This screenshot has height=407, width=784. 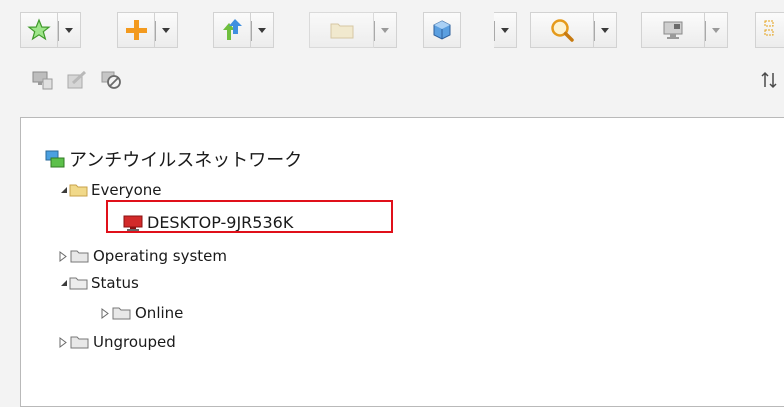 I want to click on deploy-button, so click(x=232, y=30).